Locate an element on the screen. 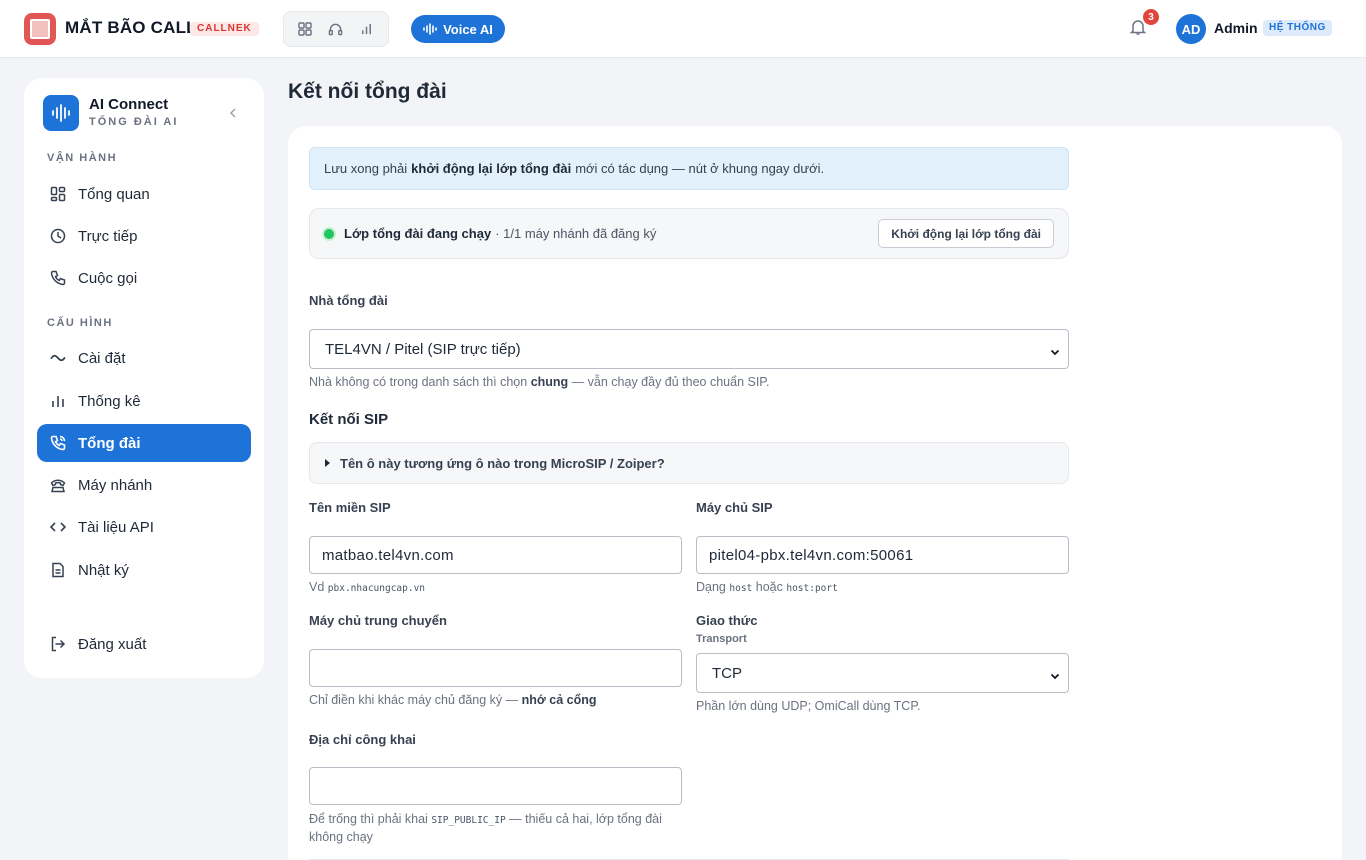 The image size is (1366, 860). transport-sublabel: Transport is located at coordinates (721, 639).